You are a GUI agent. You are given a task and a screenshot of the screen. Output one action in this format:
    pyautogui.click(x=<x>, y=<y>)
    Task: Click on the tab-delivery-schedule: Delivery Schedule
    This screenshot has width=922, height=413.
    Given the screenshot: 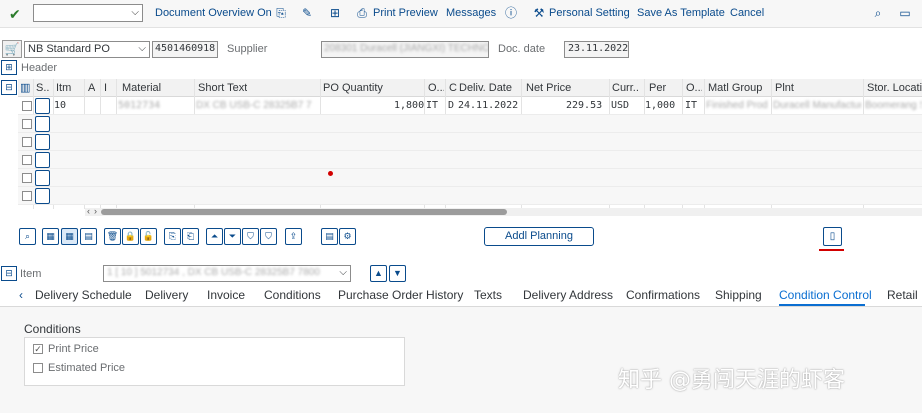 What is the action you would take?
    pyautogui.click(x=83, y=295)
    